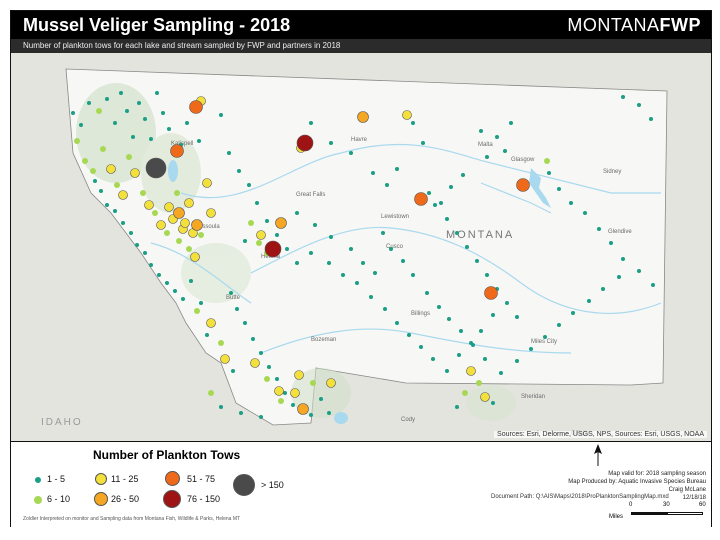 Image resolution: width=720 pixels, height=540 pixels. What do you see at coordinates (156, 168) in the screenshot?
I see `sample-point-gray-dot` at bounding box center [156, 168].